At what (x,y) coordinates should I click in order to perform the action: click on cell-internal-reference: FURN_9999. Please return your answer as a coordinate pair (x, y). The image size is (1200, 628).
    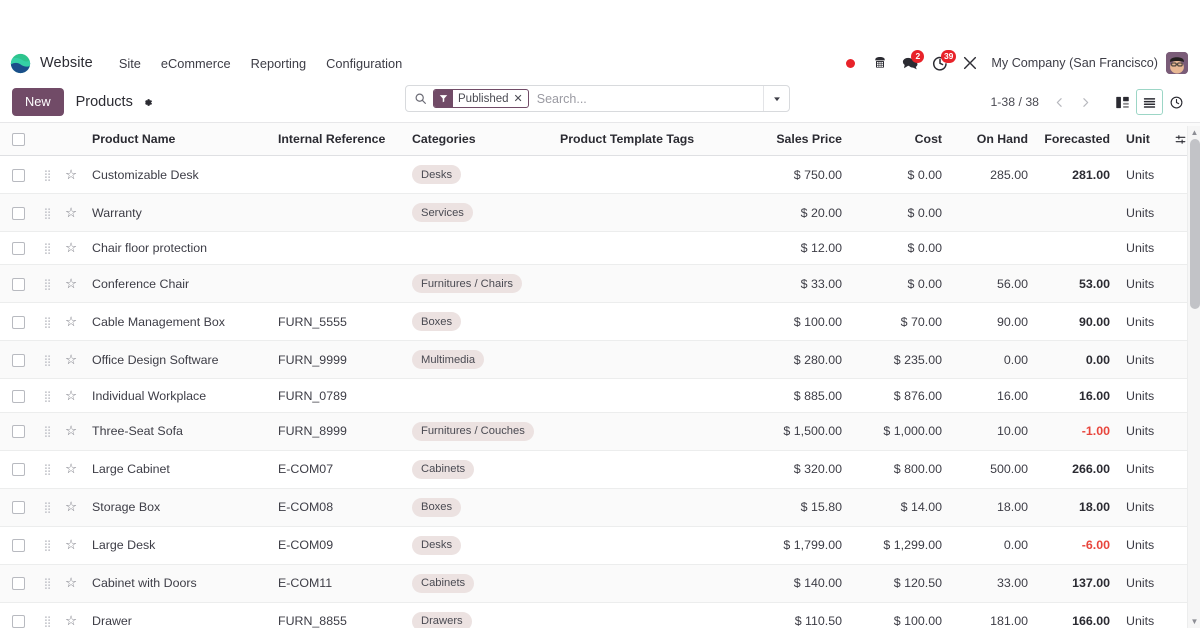
    Looking at the image, I should click on (337, 360).